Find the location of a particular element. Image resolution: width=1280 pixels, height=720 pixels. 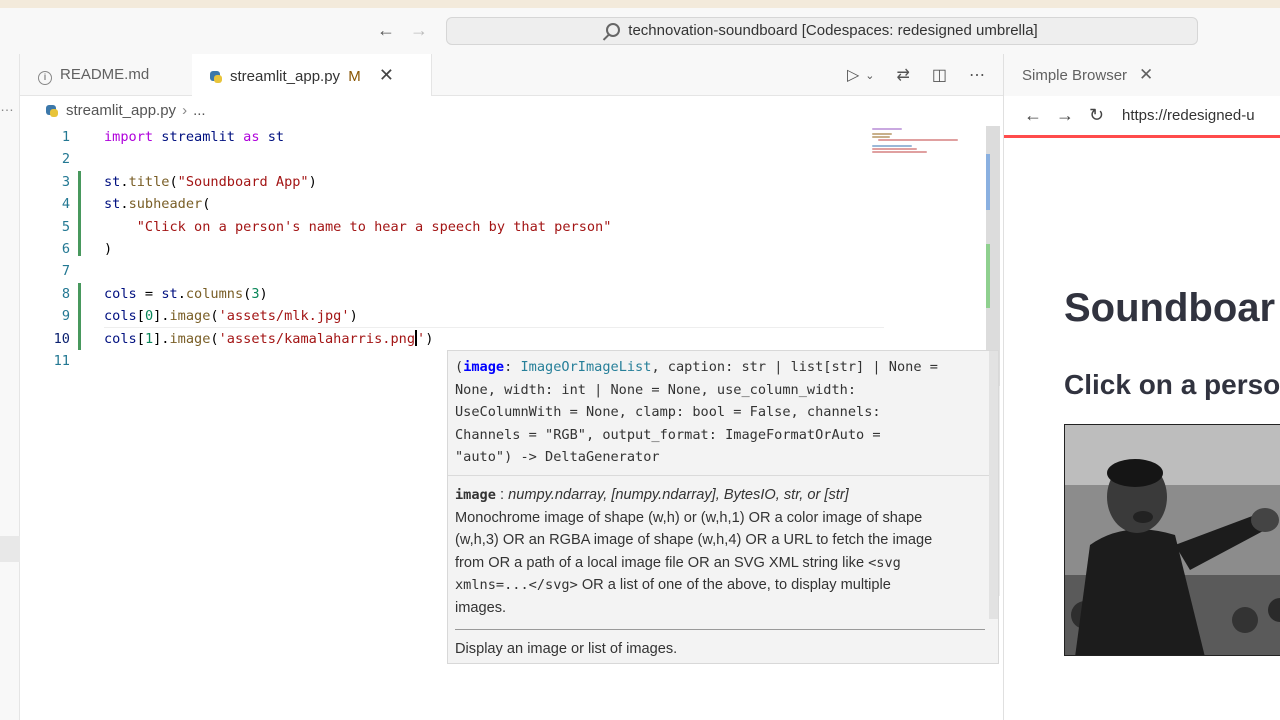

line-number: 11 is located at coordinates (61, 361).